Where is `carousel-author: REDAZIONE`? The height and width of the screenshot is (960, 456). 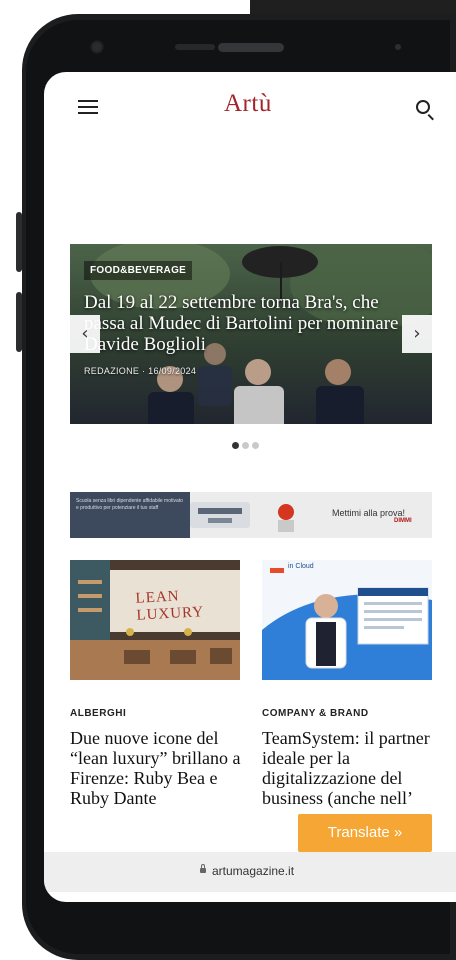
carousel-author: REDAZIONE is located at coordinates (111, 371).